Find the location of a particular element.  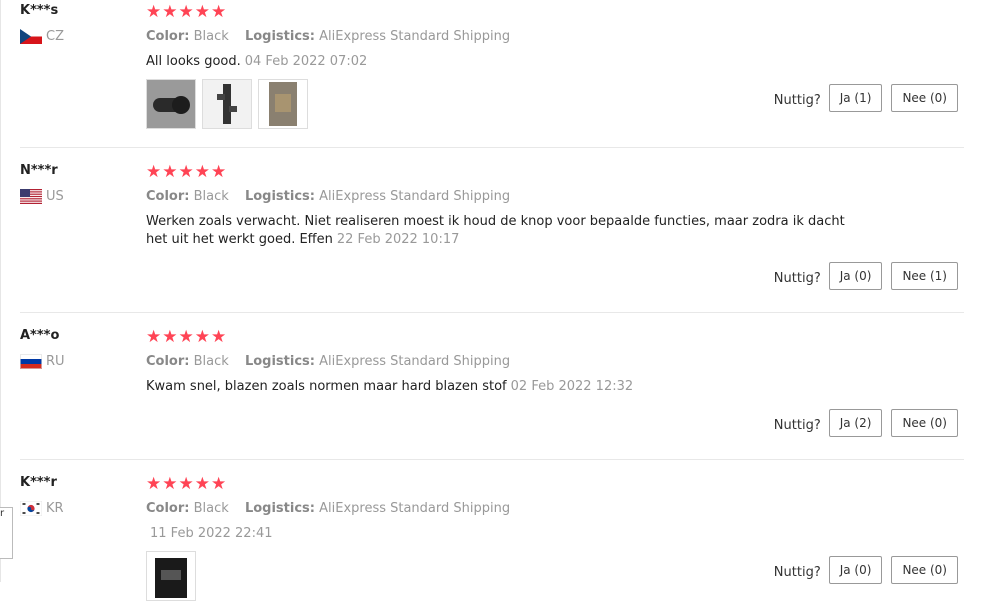

helpful-vote: Nuttig? Ja (0) Nee (0) is located at coordinates (866, 570).